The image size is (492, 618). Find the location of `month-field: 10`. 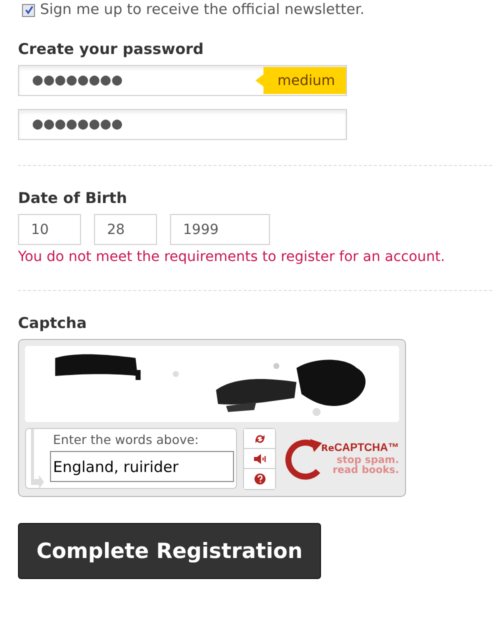

month-field: 10 is located at coordinates (49, 229).